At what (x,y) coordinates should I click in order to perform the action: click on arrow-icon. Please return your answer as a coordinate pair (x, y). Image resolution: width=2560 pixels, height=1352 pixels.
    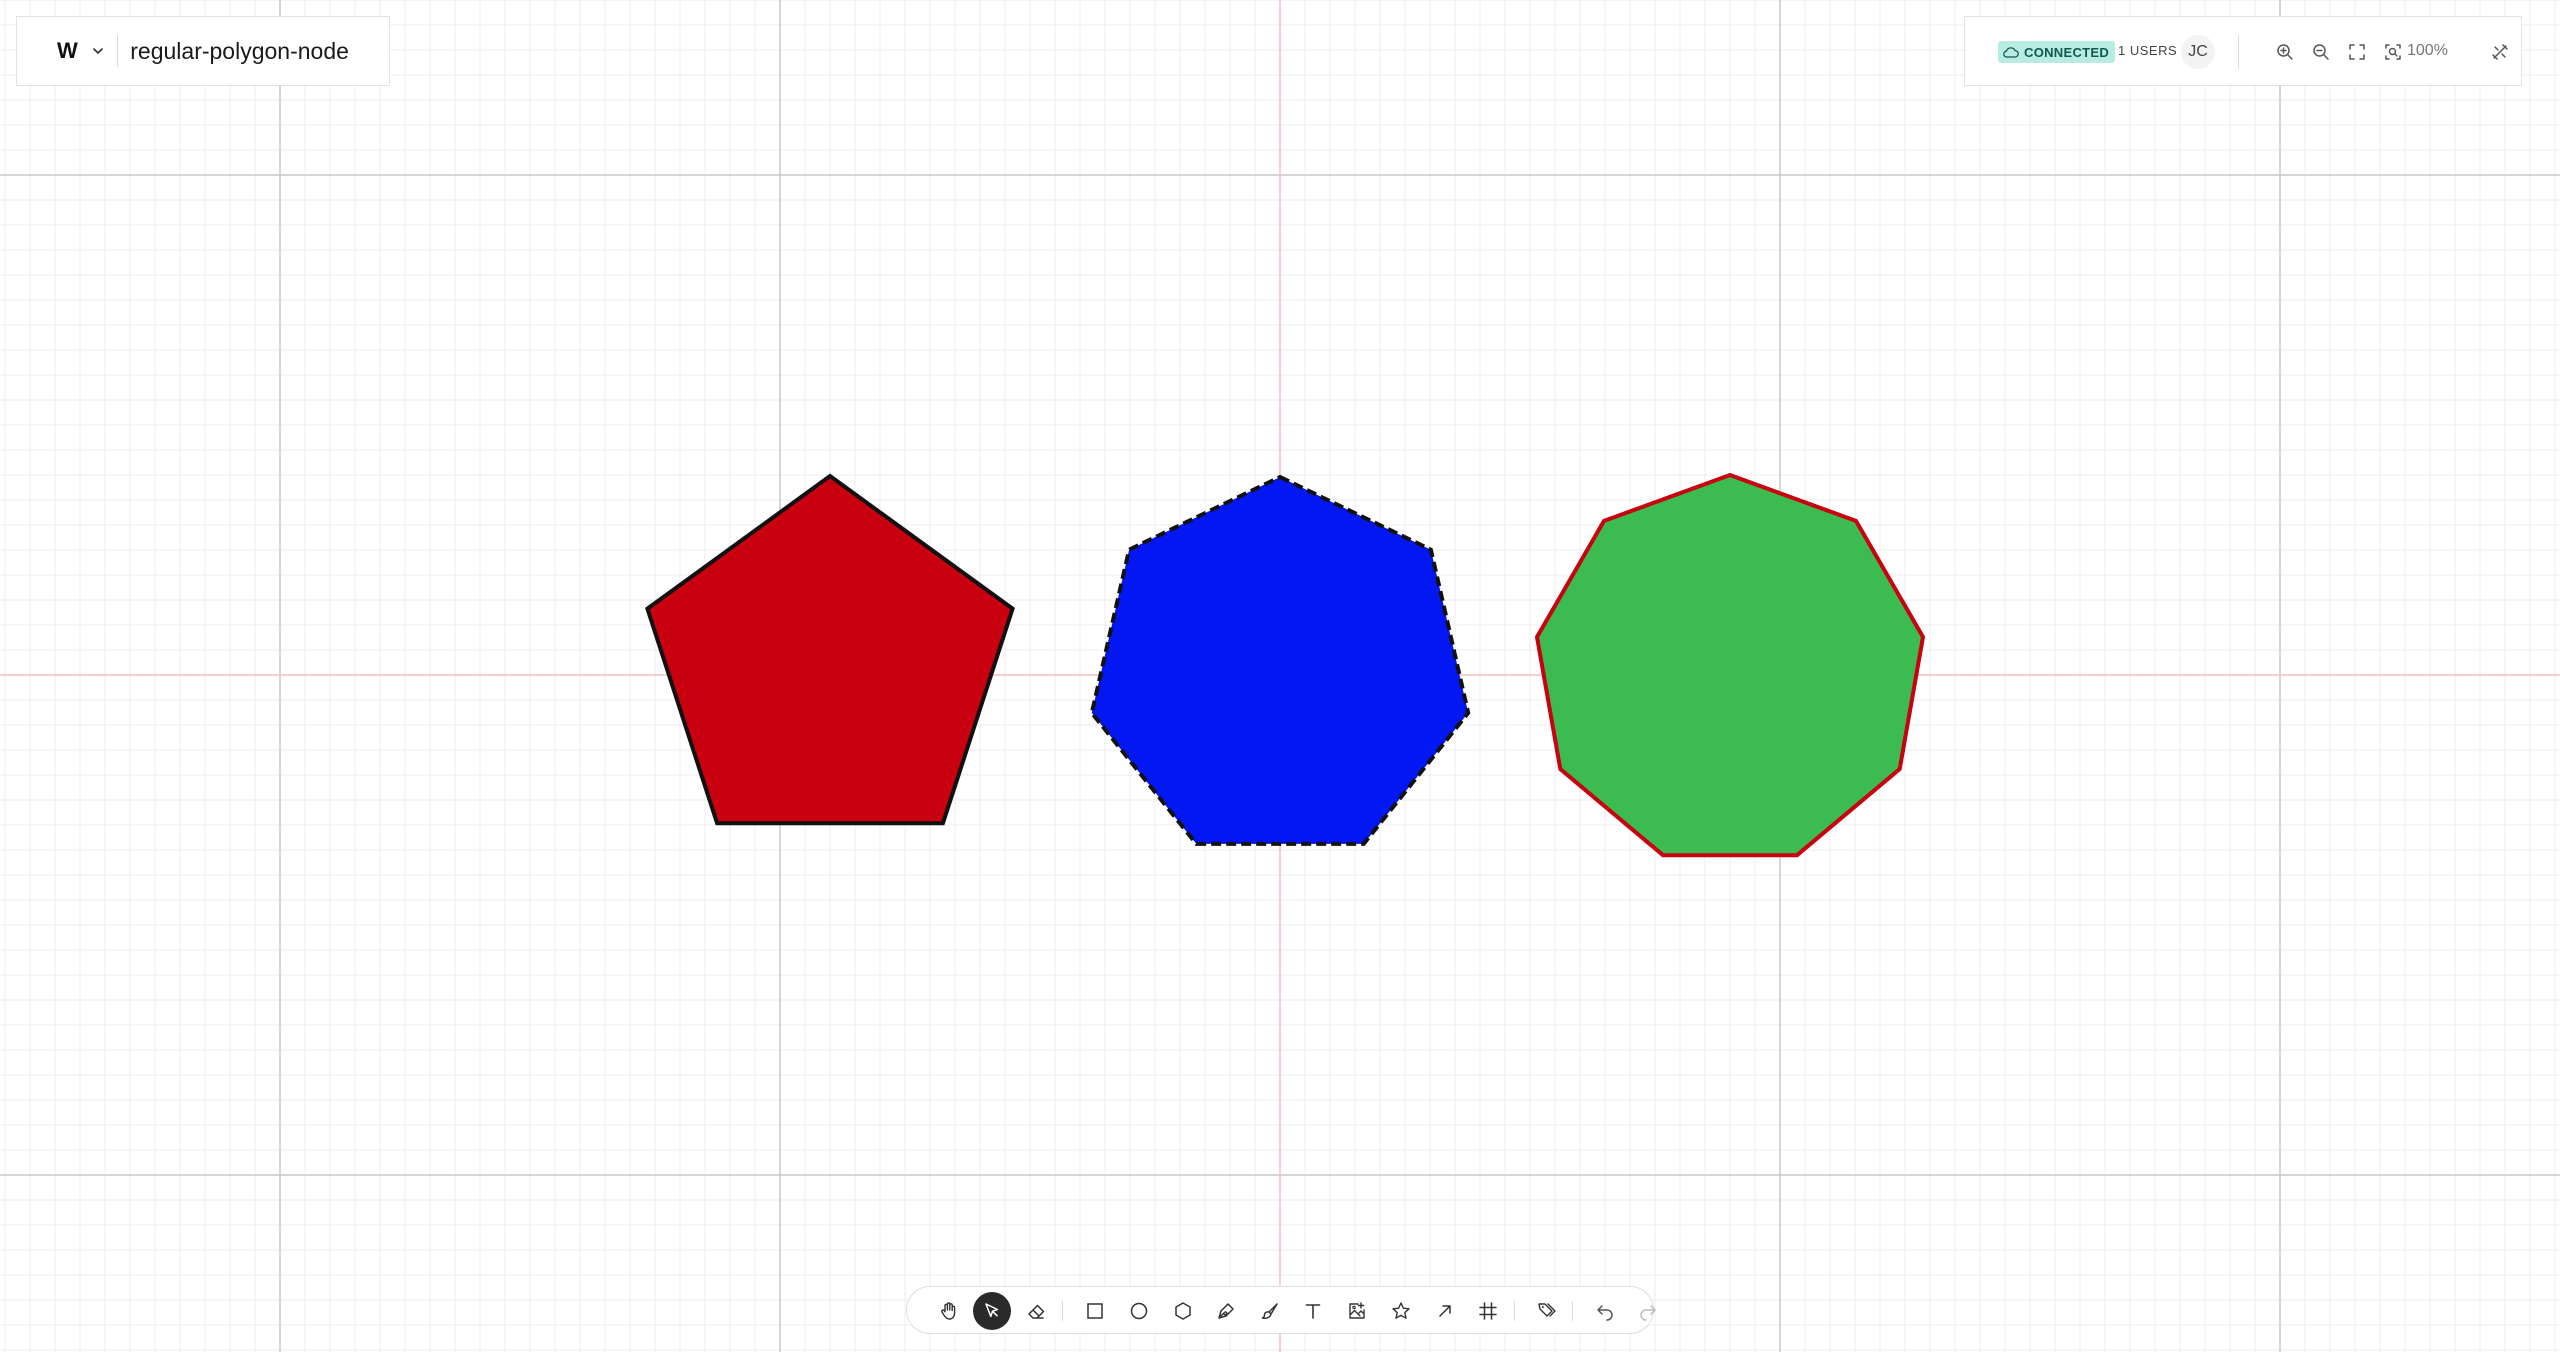
    Looking at the image, I should click on (1445, 1311).